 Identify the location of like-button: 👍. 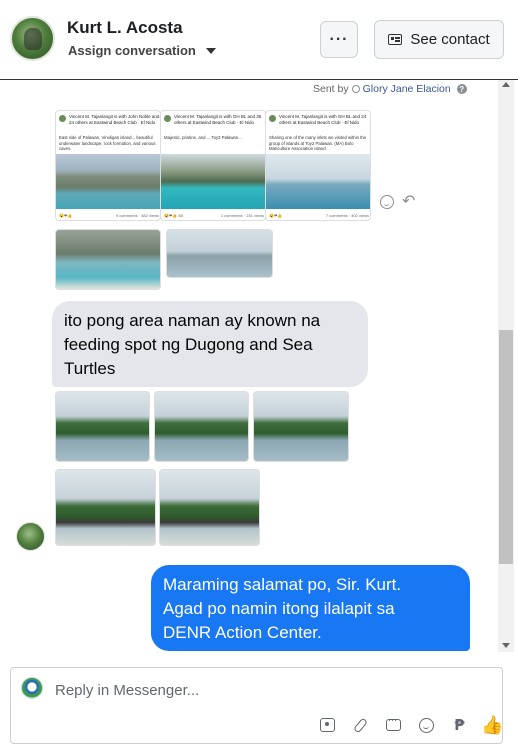
(492, 725).